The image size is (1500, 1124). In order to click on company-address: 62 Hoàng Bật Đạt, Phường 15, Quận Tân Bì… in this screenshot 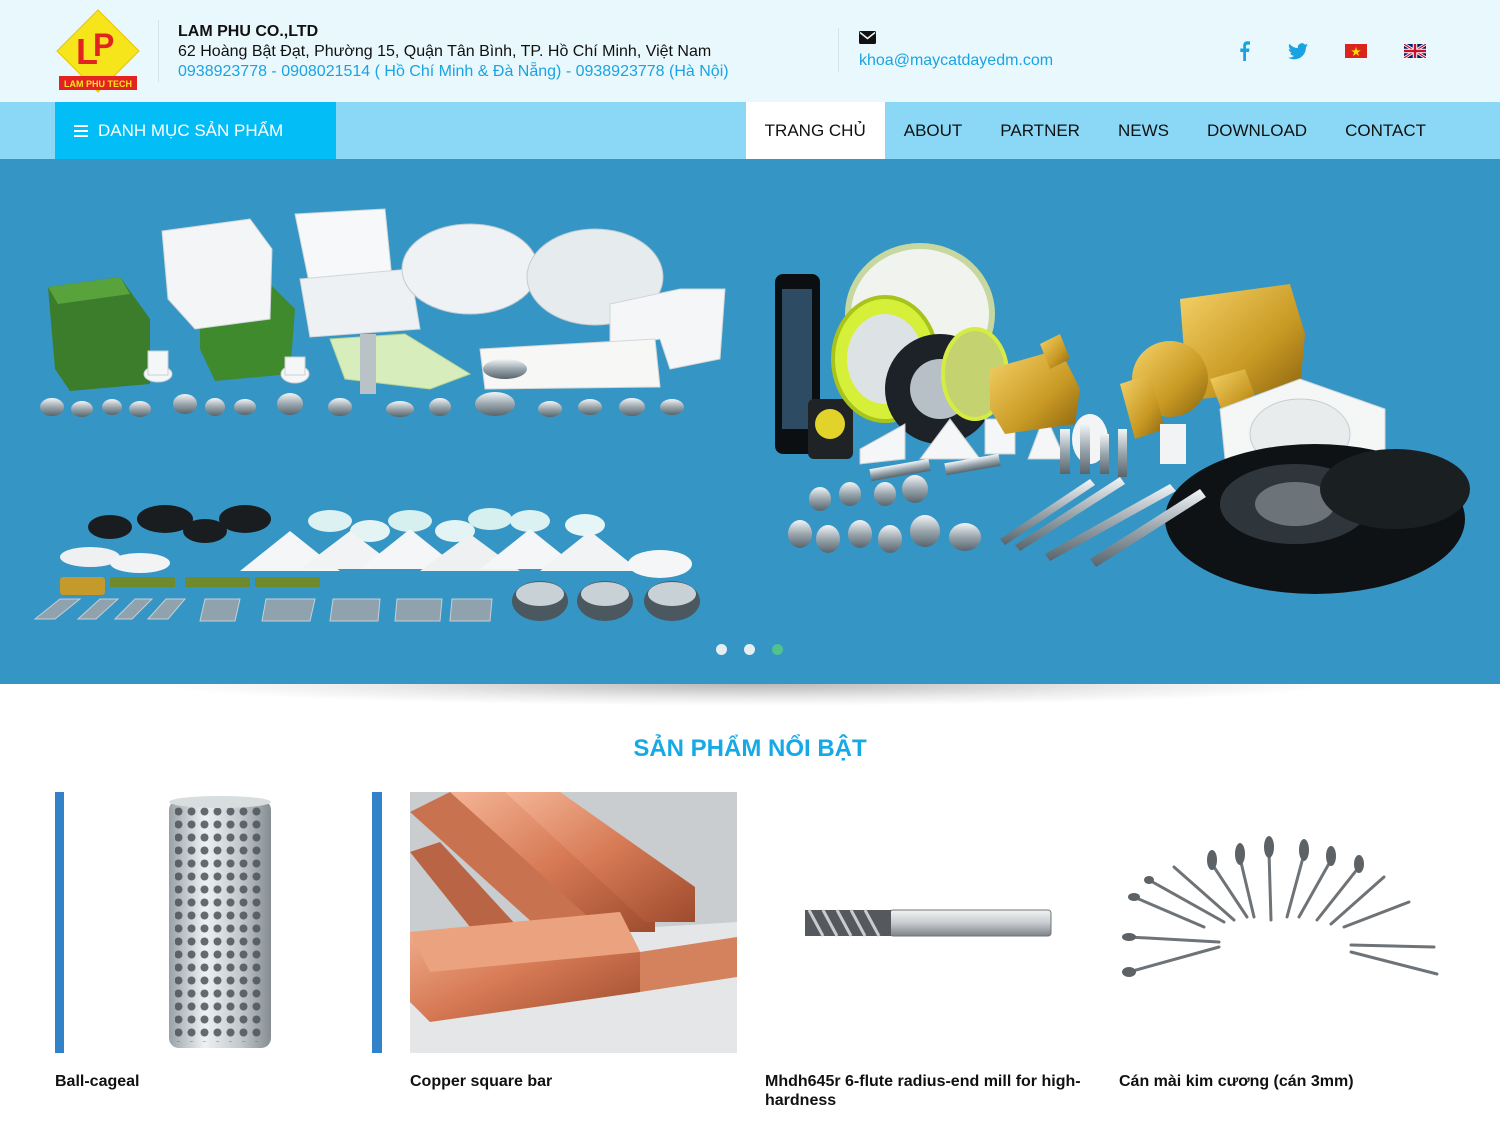, I will do `click(445, 51)`.